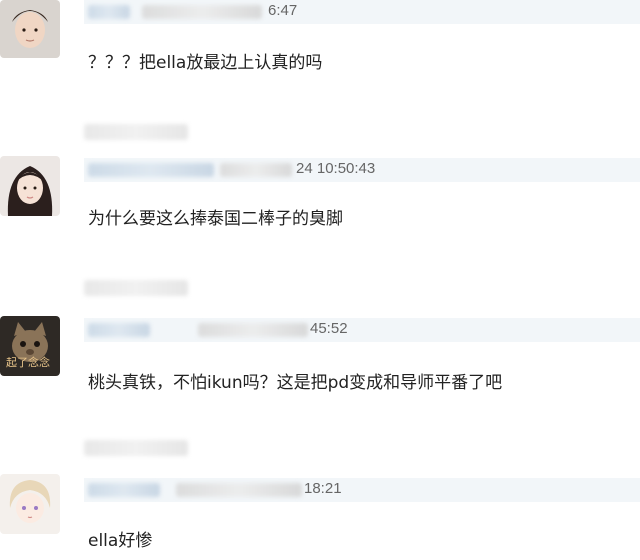 The height and width of the screenshot is (560, 640). Describe the element at coordinates (362, 330) in the screenshot. I see `comment-meta-bar: 45:52` at that location.